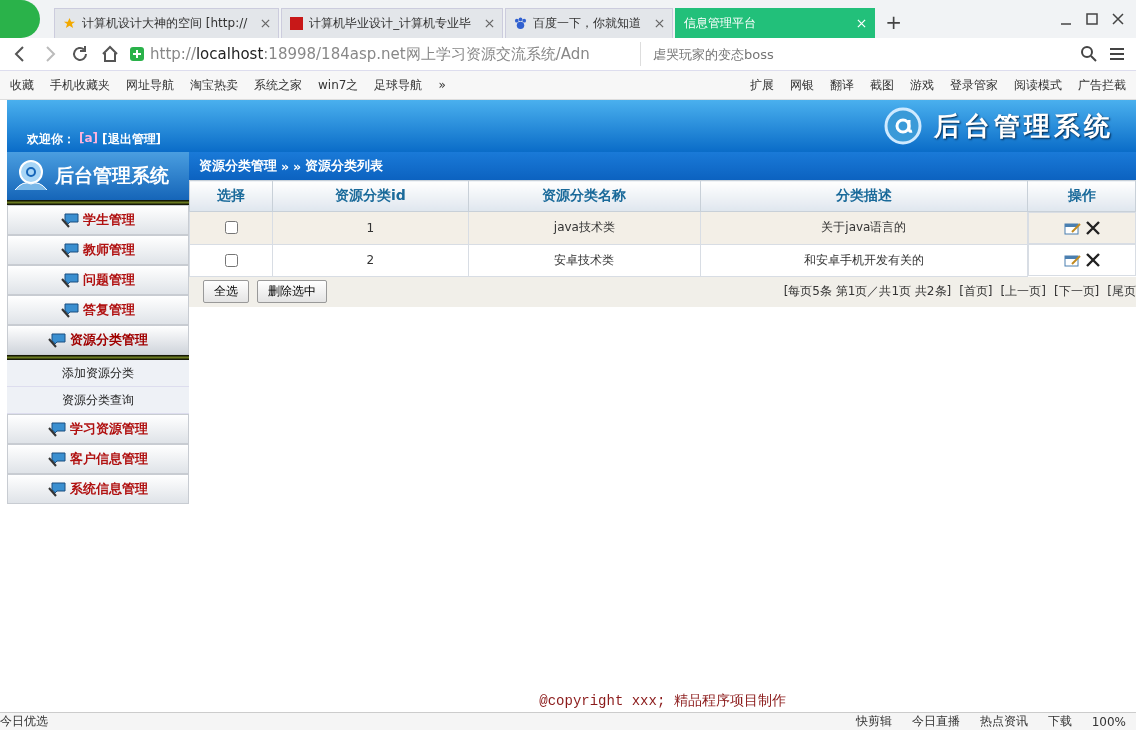  I want to click on bookmark-link: 系统之家, so click(278, 85).